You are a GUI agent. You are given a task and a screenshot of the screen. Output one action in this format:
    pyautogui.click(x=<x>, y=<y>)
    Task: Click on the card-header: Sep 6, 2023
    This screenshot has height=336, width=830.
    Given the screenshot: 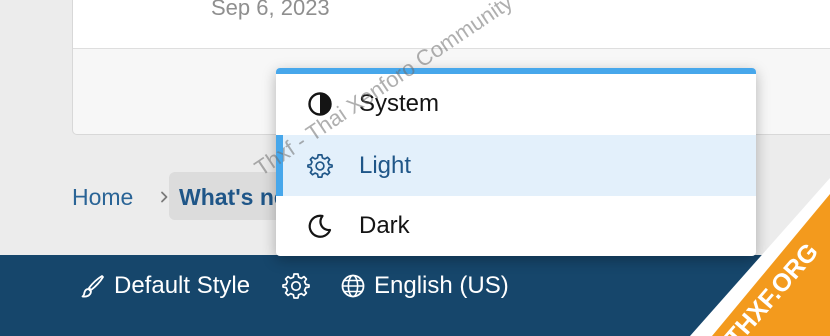 What is the action you would take?
    pyautogui.click(x=451, y=24)
    